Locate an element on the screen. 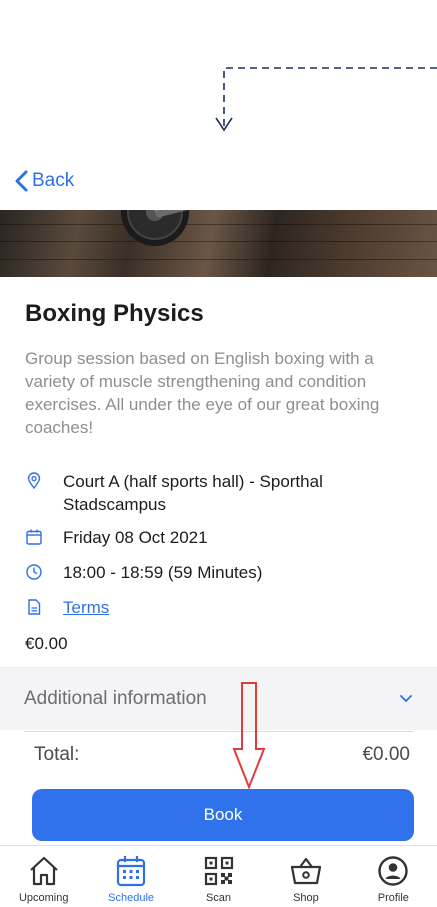  additional-information-toggle: Additional information is located at coordinates (218, 698).